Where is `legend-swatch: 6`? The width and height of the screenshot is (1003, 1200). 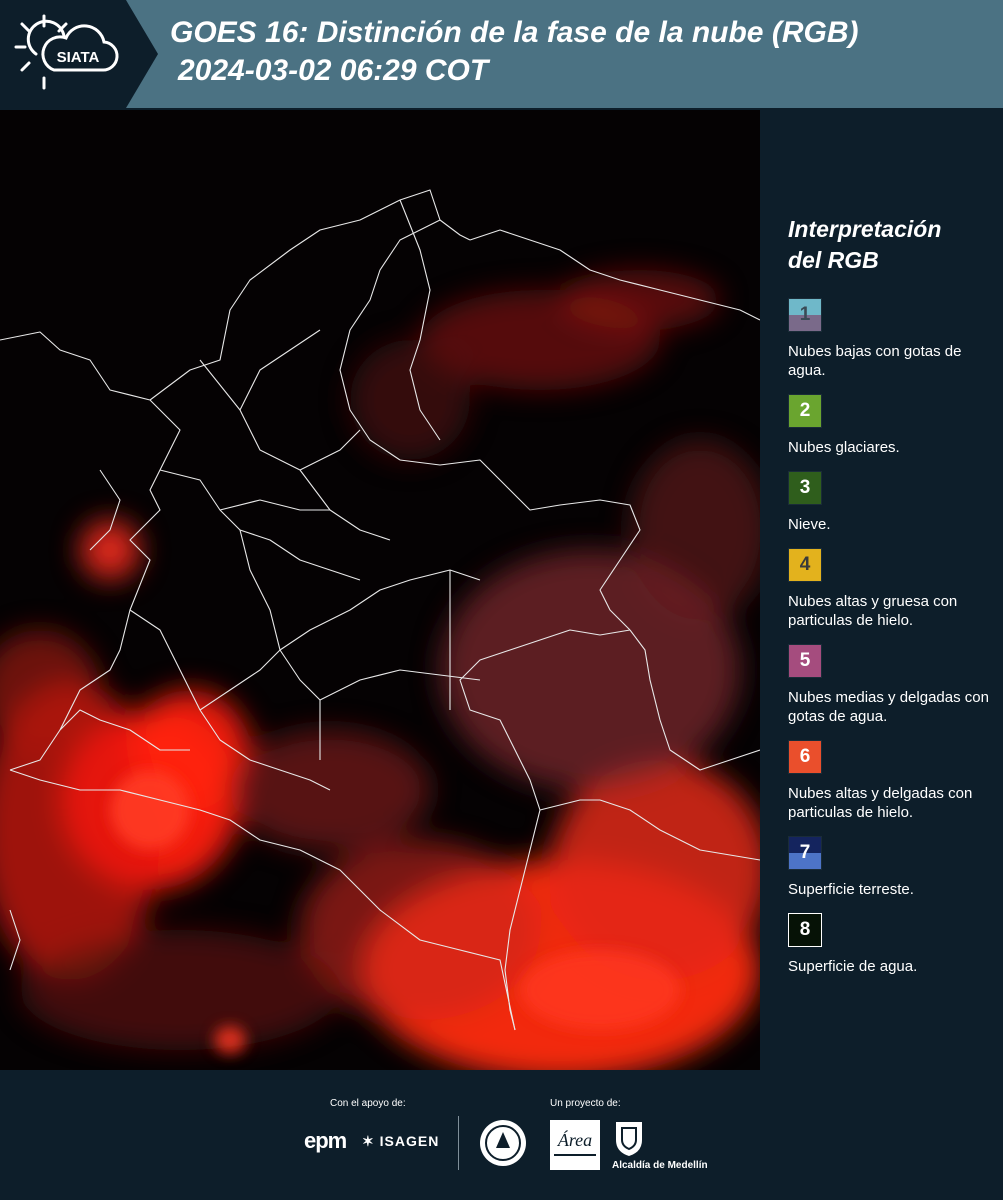
legend-swatch: 6 is located at coordinates (805, 757).